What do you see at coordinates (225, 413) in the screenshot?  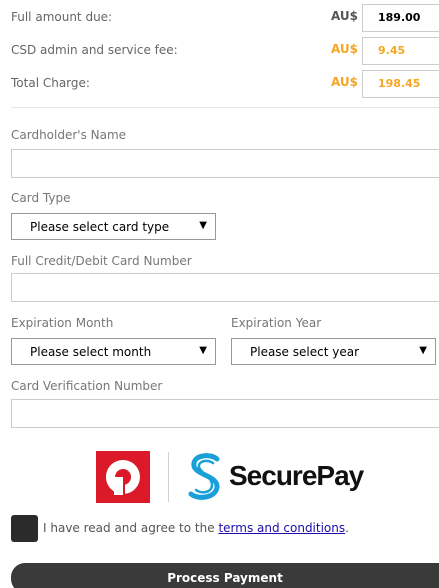 I see `cvn-input` at bounding box center [225, 413].